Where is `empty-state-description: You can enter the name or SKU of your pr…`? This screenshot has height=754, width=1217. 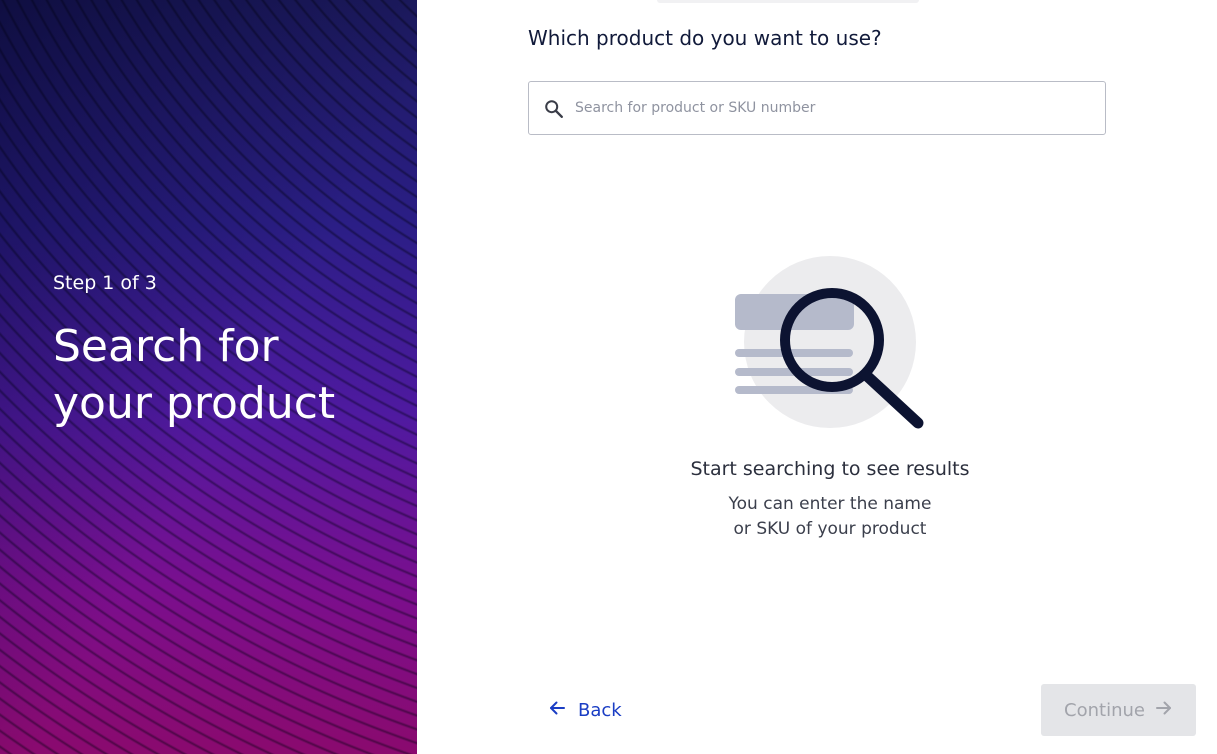
empty-state-description: You can enter the name or SKU of your pr… is located at coordinates (830, 517).